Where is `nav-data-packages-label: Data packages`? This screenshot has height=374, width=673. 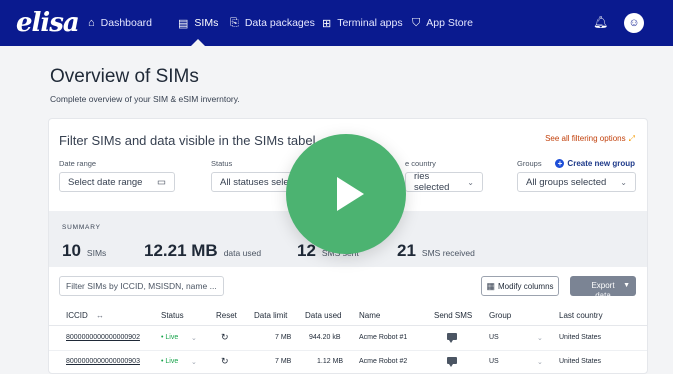 nav-data-packages-label: Data packages is located at coordinates (279, 23).